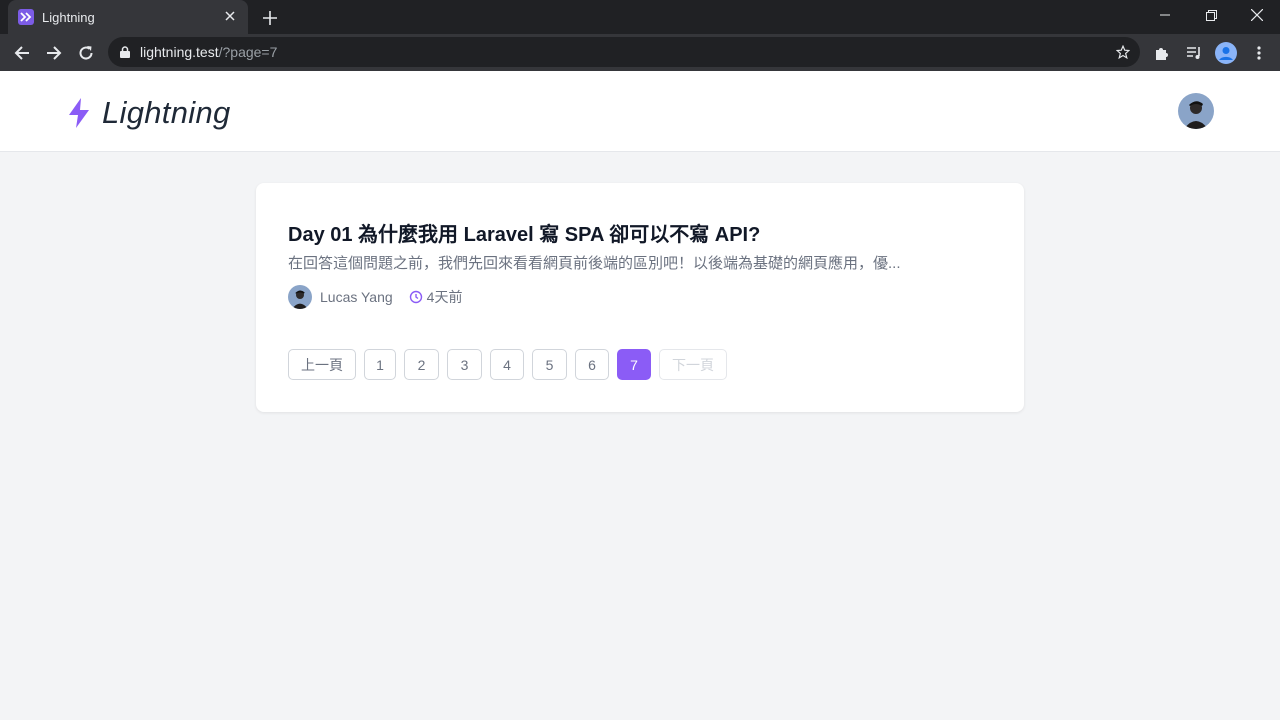  Describe the element at coordinates (1196, 111) in the screenshot. I see `user-avatar` at that location.